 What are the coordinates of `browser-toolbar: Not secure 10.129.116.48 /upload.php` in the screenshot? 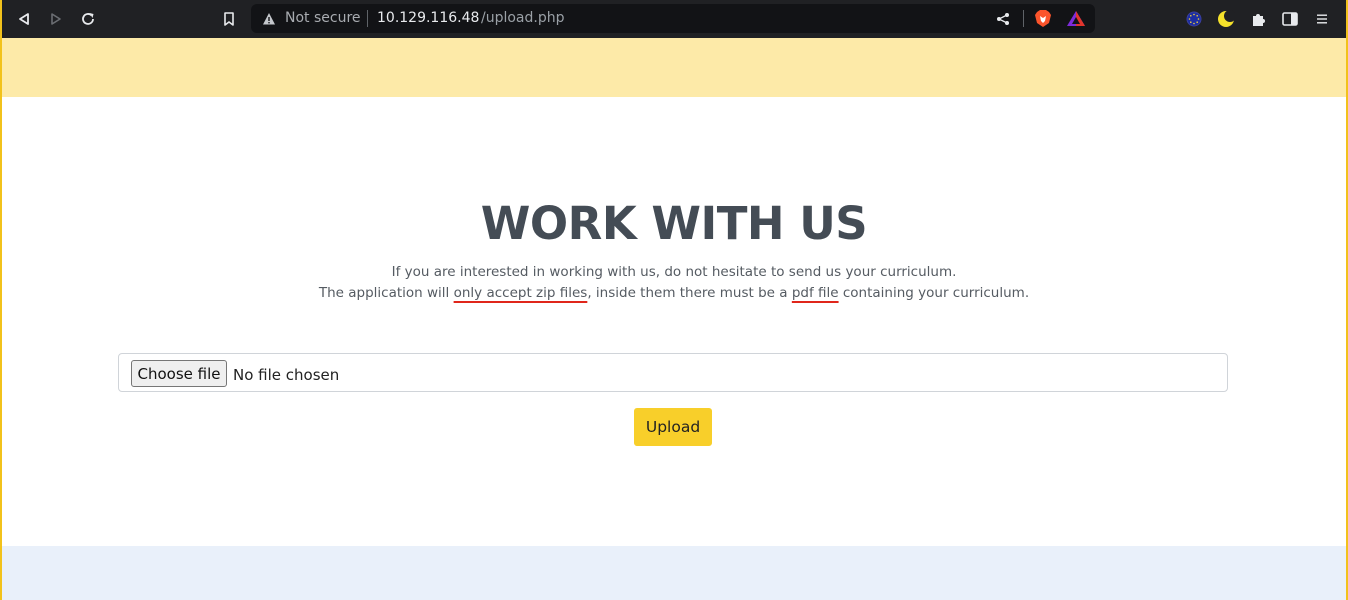 It's located at (674, 19).